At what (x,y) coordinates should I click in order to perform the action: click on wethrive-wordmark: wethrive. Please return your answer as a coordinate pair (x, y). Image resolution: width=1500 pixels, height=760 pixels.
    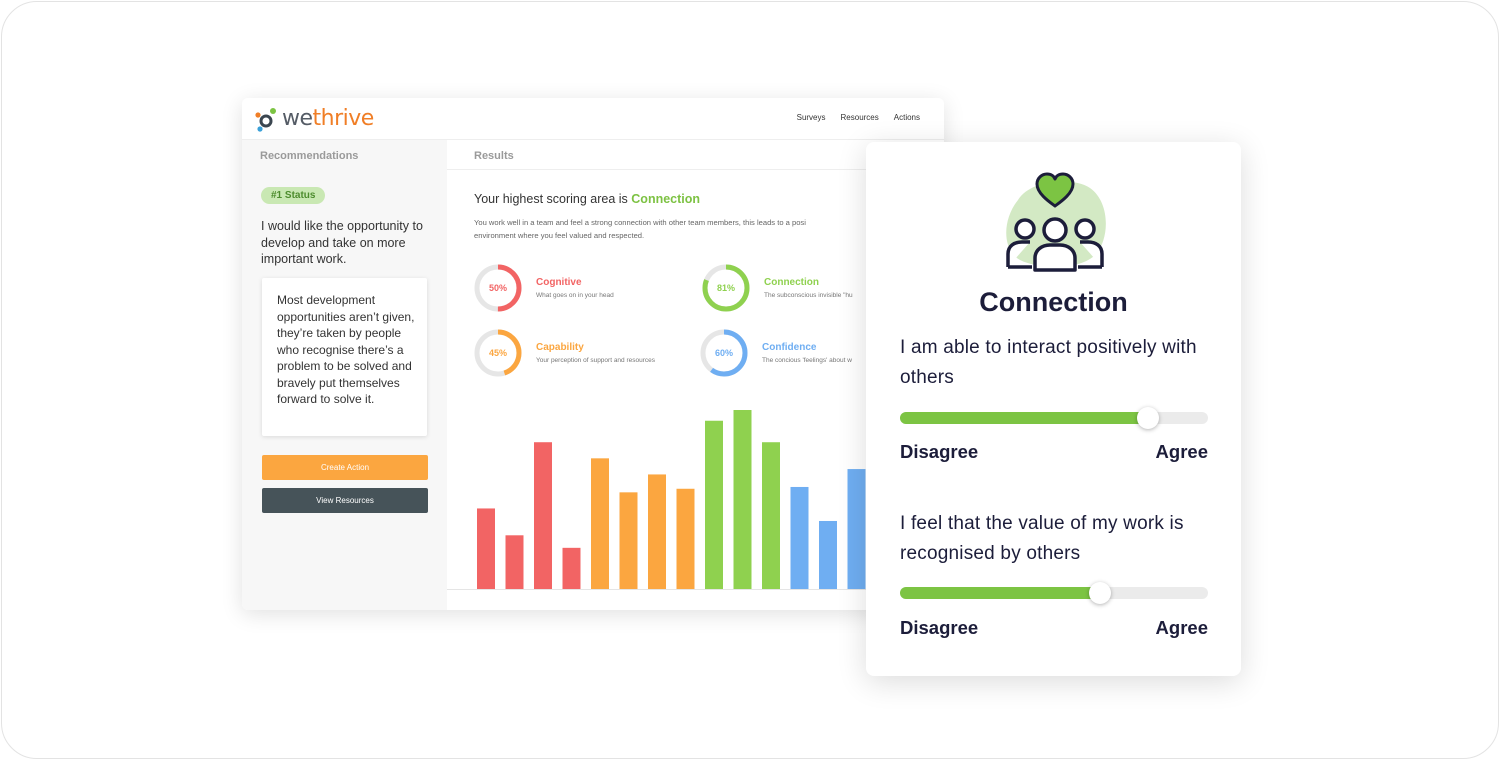
    Looking at the image, I should click on (328, 118).